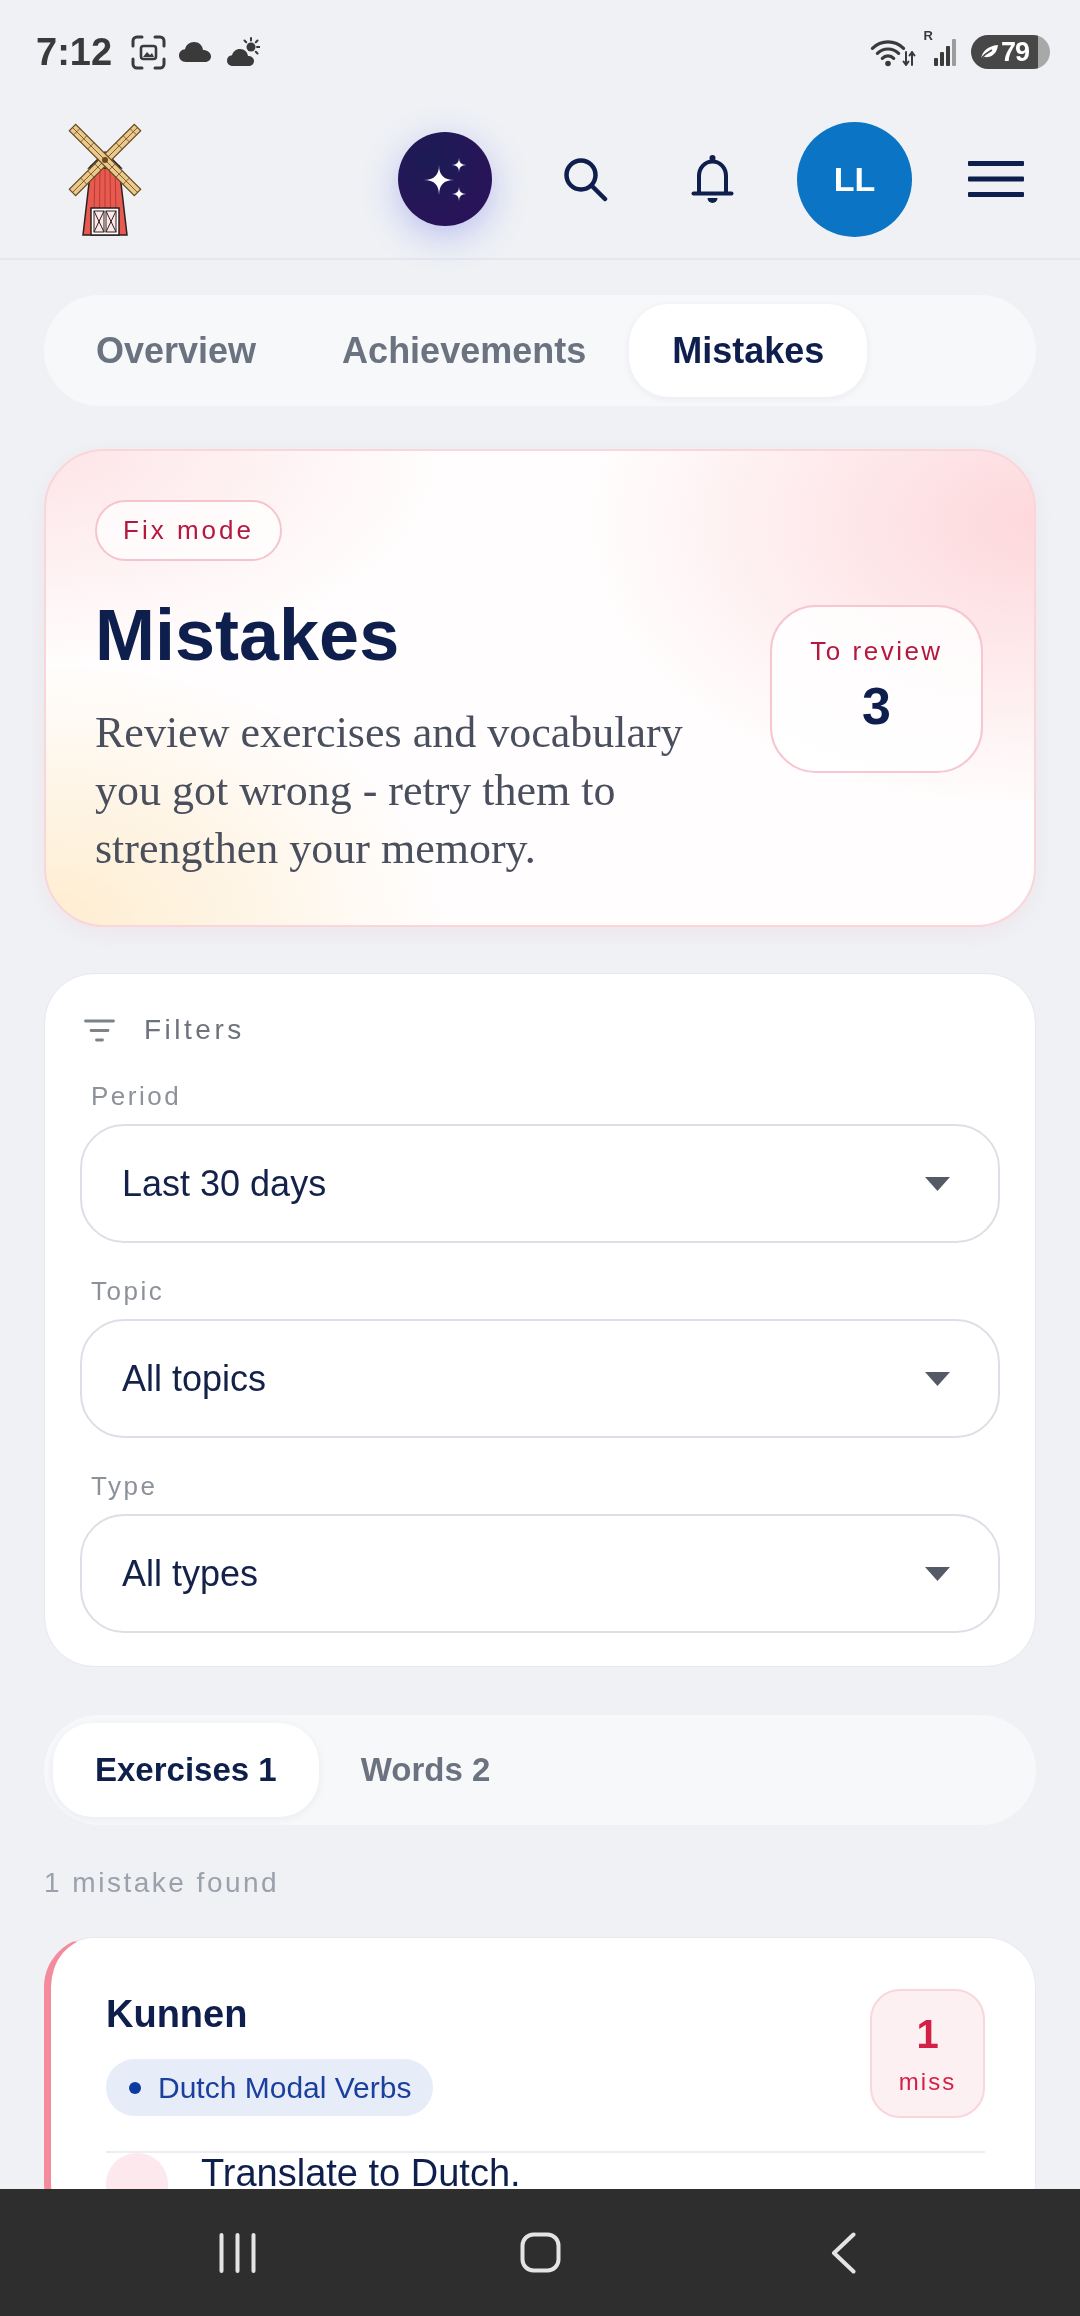  What do you see at coordinates (464, 350) in the screenshot?
I see `tab: Achievements` at bounding box center [464, 350].